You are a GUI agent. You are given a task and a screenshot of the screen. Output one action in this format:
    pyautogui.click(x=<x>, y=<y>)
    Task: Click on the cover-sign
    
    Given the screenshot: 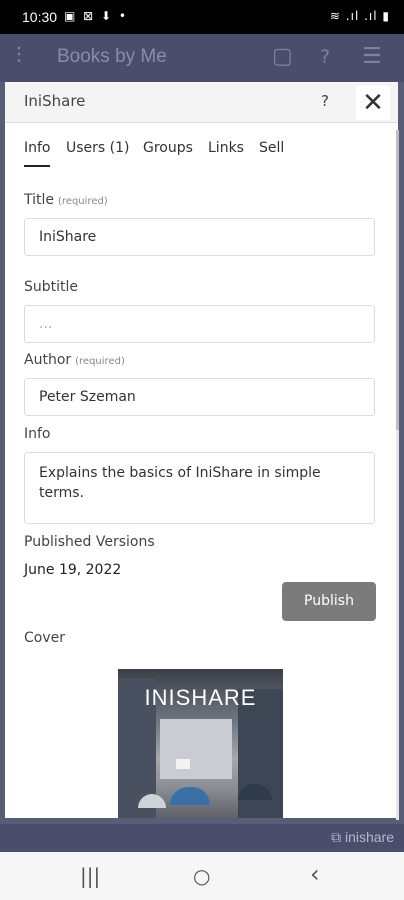 What is the action you would take?
    pyautogui.click(x=183, y=764)
    